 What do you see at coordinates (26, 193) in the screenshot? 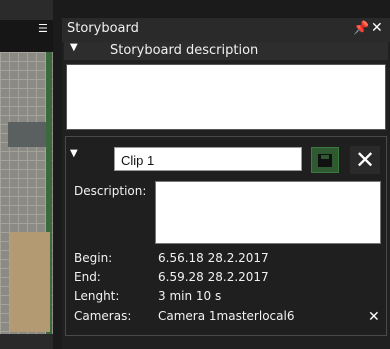
I see `camera-image` at bounding box center [26, 193].